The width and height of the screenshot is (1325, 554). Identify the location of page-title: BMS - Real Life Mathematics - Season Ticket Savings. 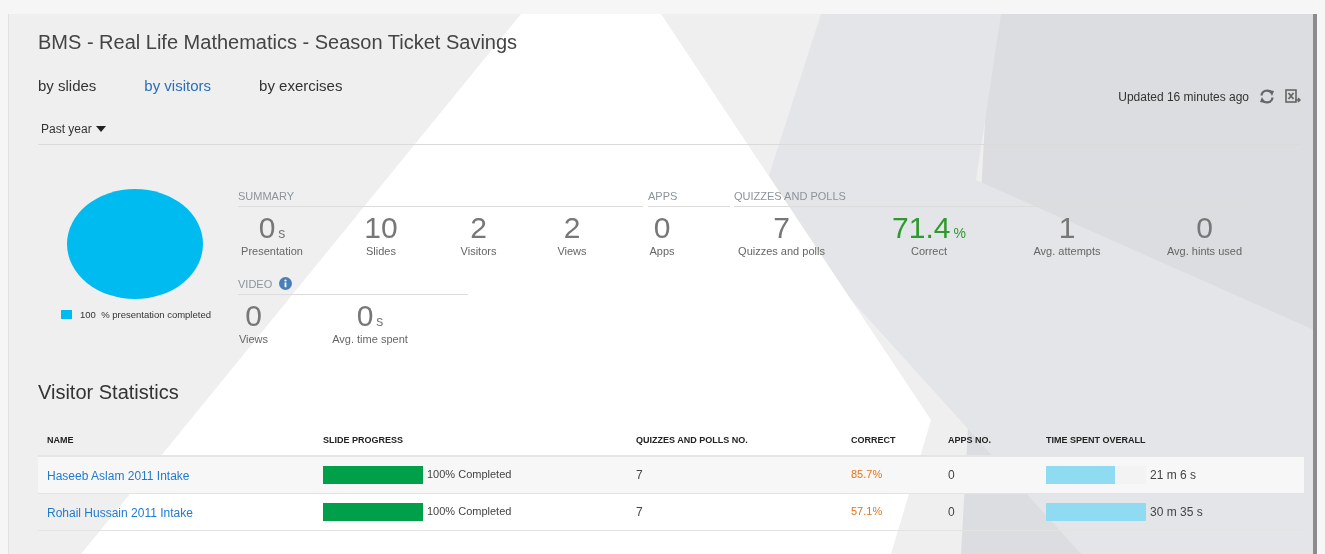
(278, 42).